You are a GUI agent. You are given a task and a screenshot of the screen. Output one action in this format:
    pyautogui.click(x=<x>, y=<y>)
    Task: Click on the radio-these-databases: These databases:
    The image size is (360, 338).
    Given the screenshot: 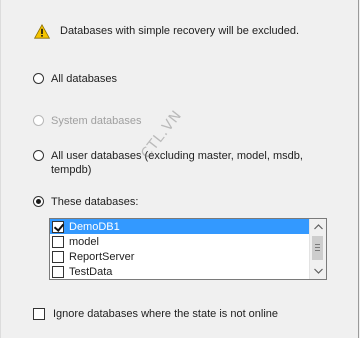 What is the action you would take?
    pyautogui.click(x=85, y=202)
    